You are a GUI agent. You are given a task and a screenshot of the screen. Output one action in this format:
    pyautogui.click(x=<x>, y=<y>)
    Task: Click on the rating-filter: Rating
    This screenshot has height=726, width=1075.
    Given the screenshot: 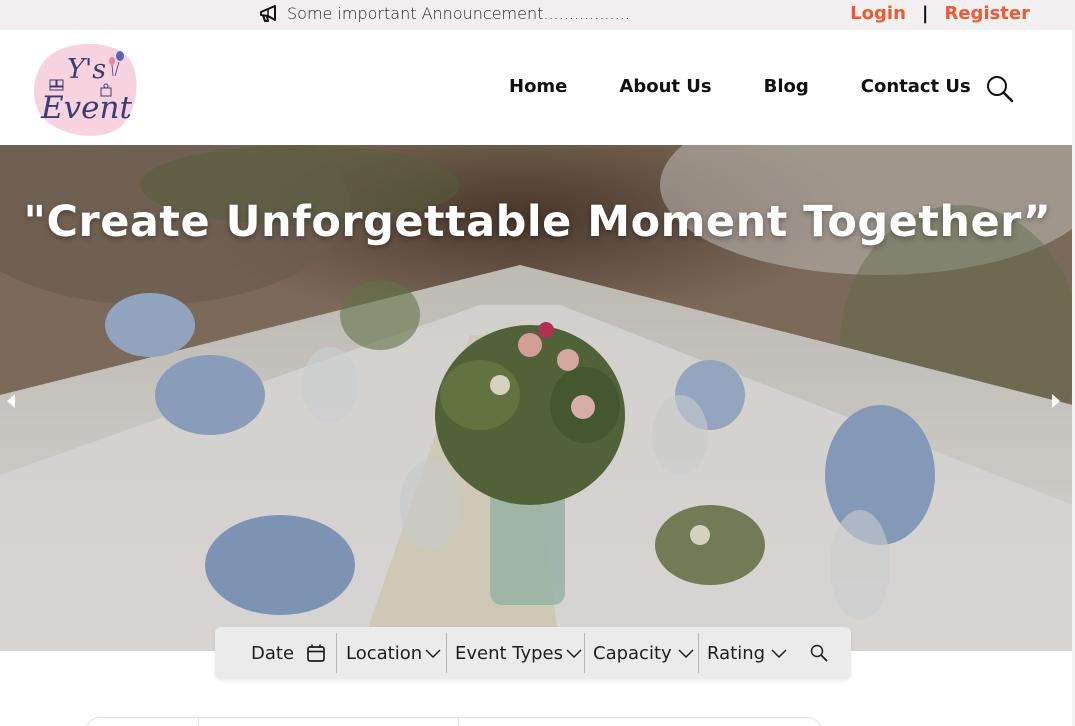 What is the action you would take?
    pyautogui.click(x=750, y=653)
    